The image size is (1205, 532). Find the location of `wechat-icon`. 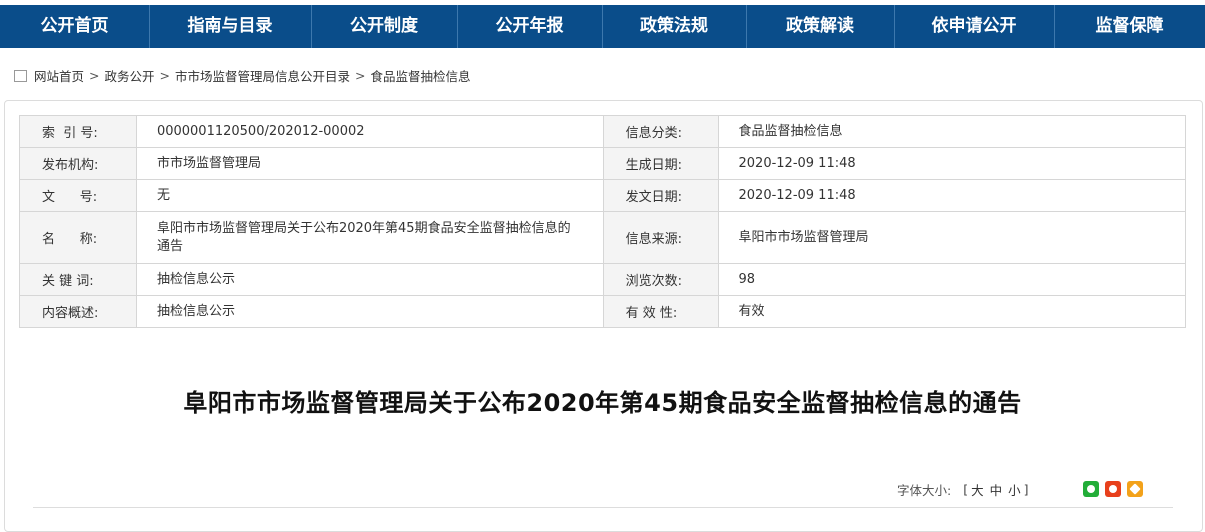

wechat-icon is located at coordinates (1091, 489).